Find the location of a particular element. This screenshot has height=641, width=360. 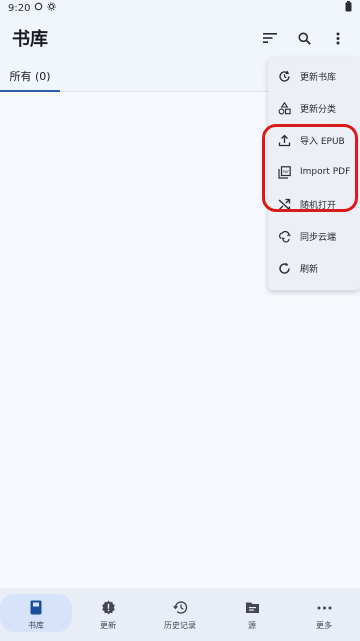

nav-label: 源 is located at coordinates (252, 625).